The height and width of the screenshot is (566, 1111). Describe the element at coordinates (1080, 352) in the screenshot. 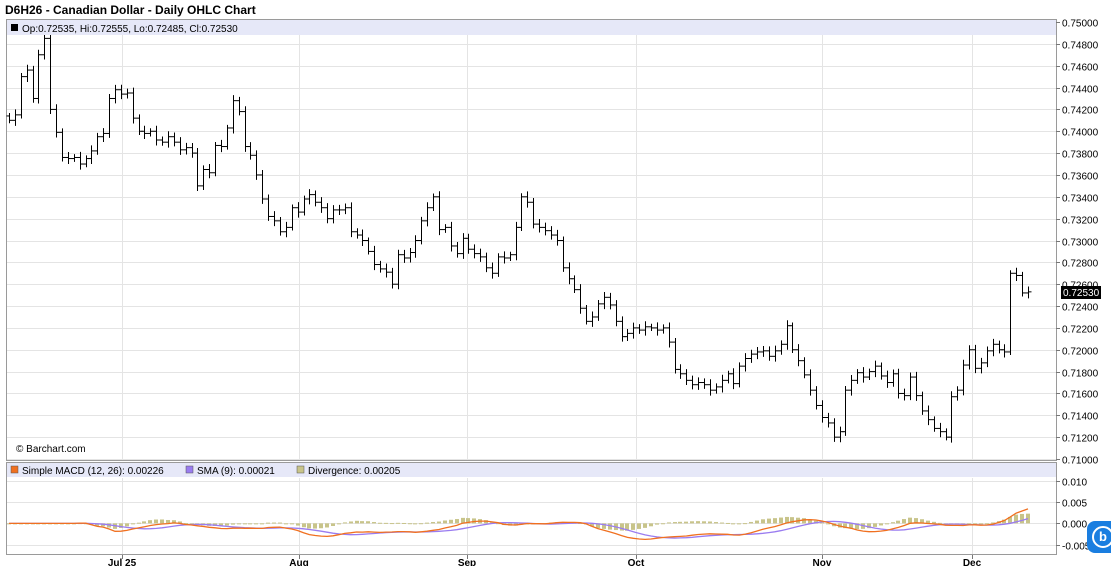

I see `price-tick-label: 0.72000` at that location.